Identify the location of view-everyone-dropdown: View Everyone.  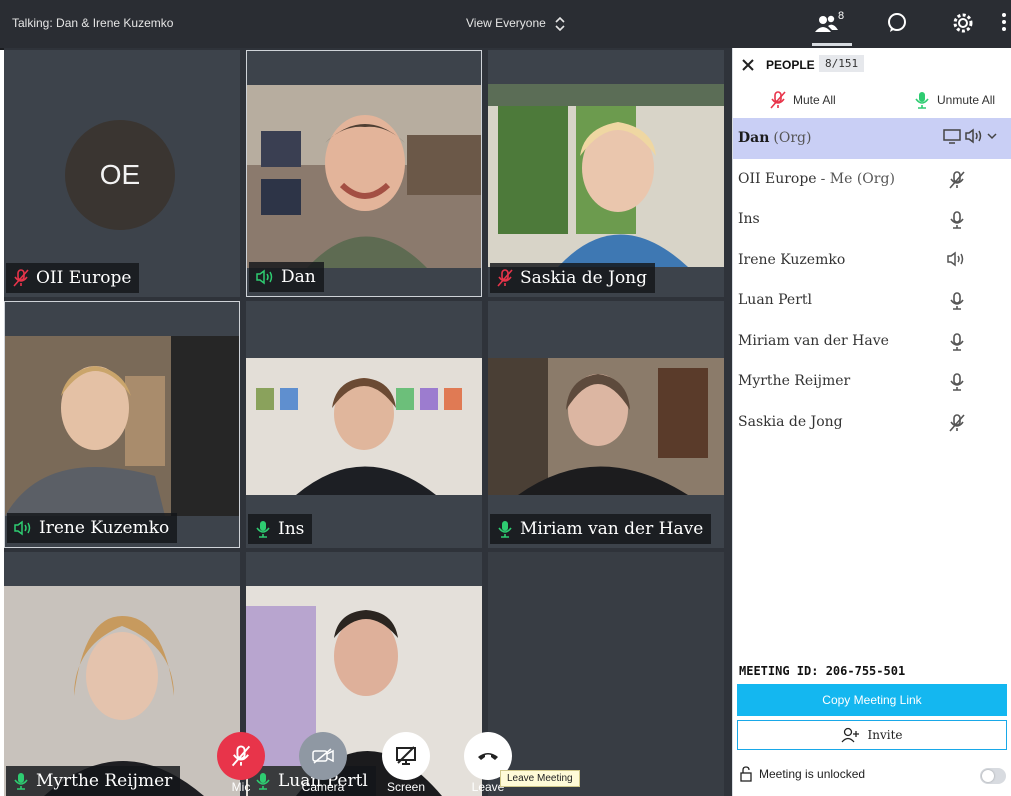
(515, 23).